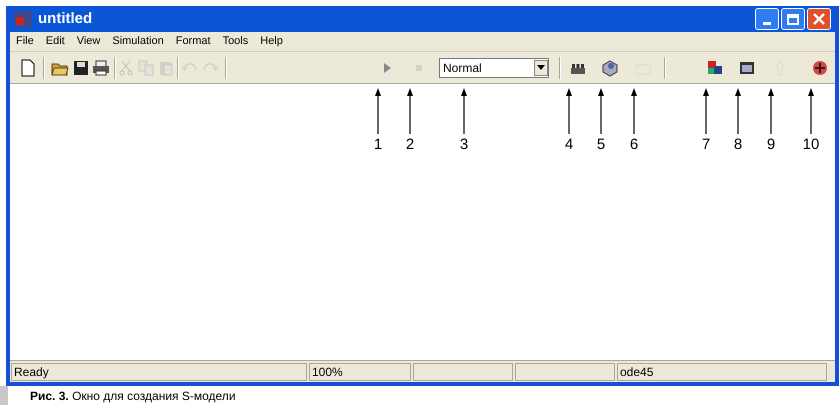 This screenshot has width=839, height=405. What do you see at coordinates (193, 41) in the screenshot?
I see `menu-item: Format` at bounding box center [193, 41].